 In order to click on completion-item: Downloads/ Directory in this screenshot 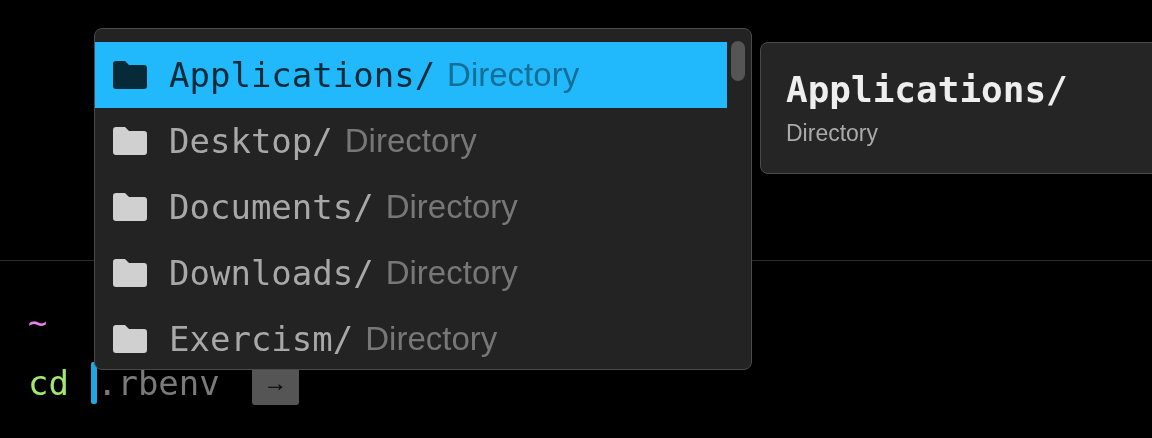, I will do `click(411, 273)`.